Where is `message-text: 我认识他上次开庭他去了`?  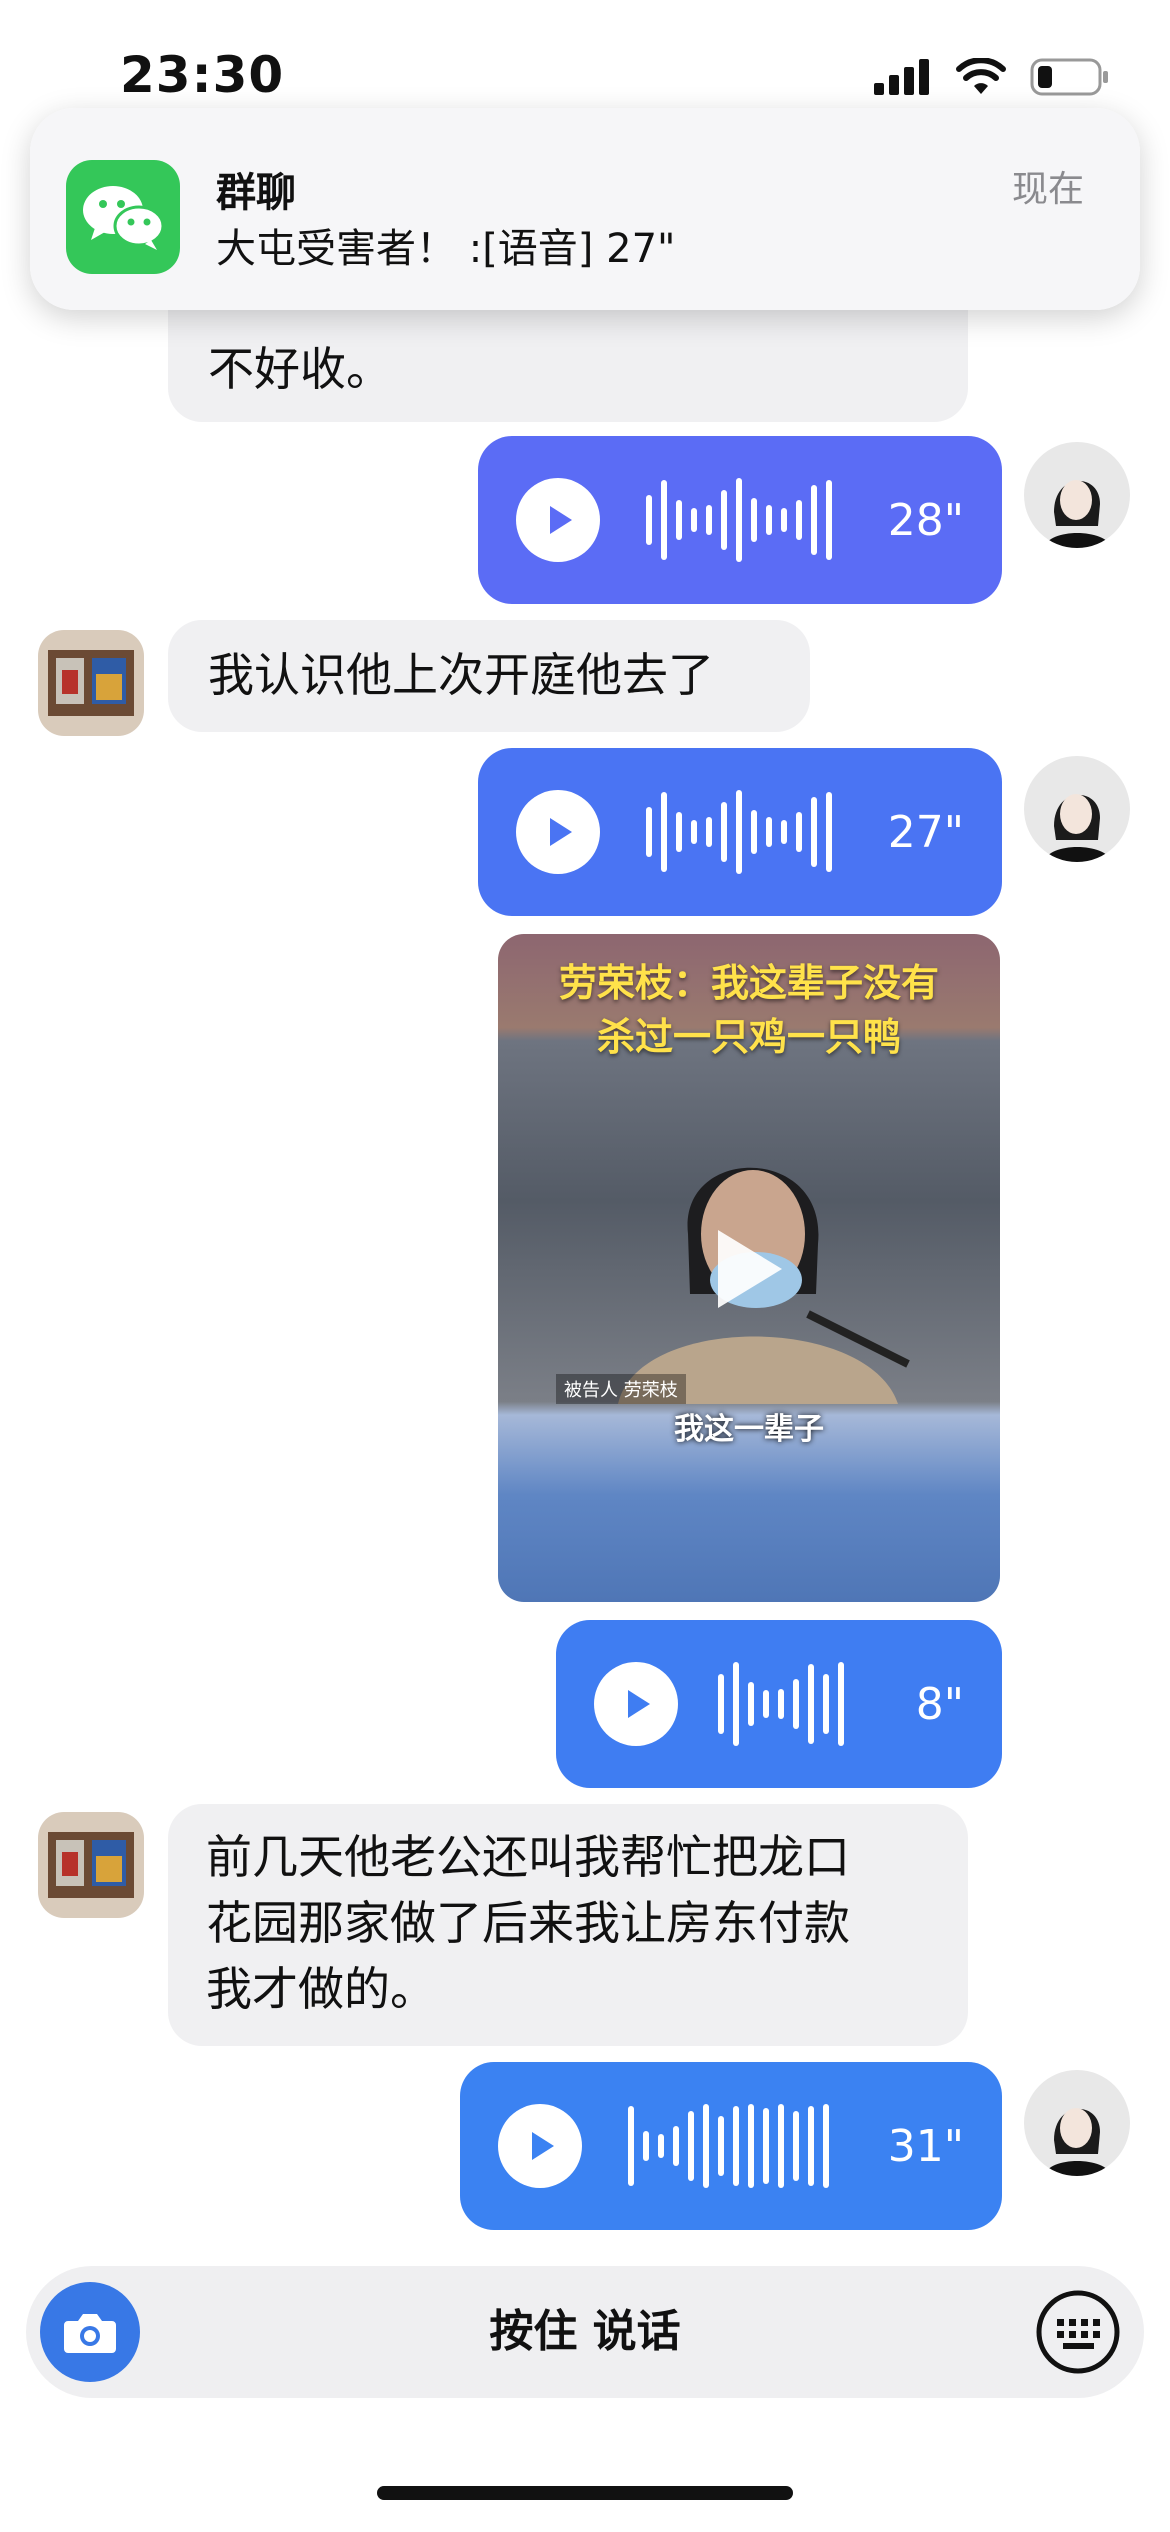
message-text: 我认识他上次开庭他去了 is located at coordinates (461, 675).